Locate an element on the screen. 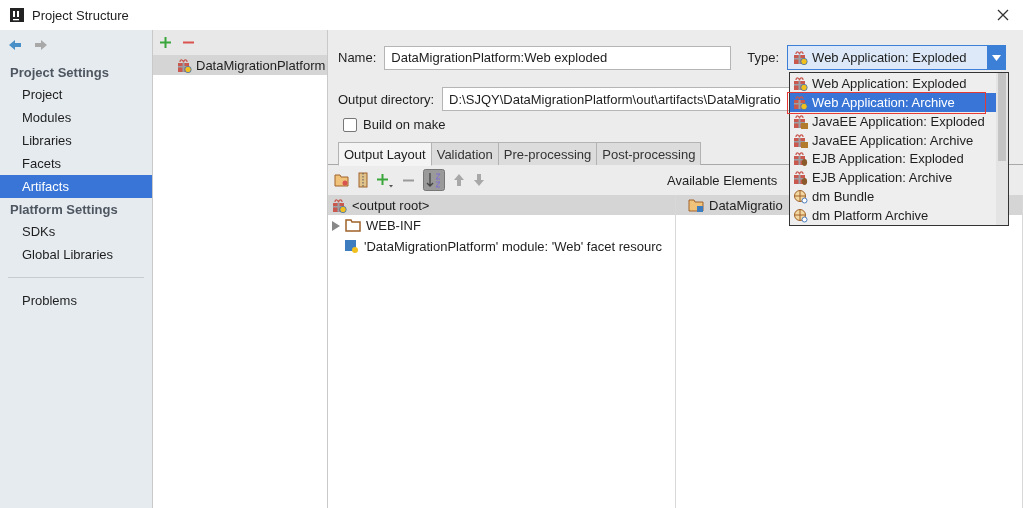 The height and width of the screenshot is (508, 1023). app-logo-icon is located at coordinates (17, 15).